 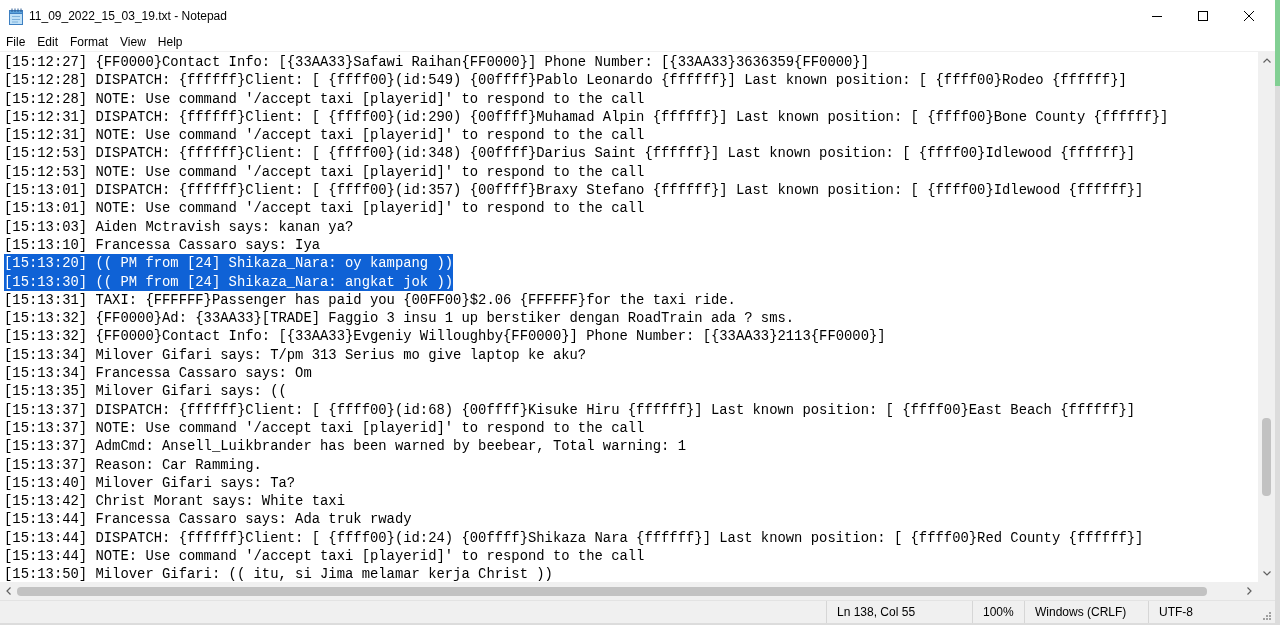 I want to click on chevron-right-icon, so click(x=1249, y=591).